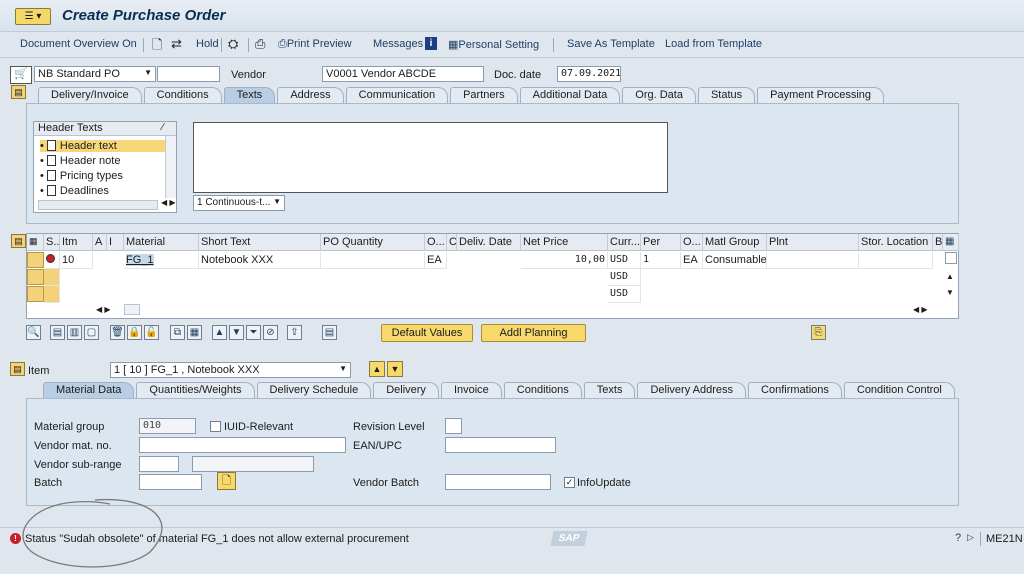 The image size is (1024, 574). What do you see at coordinates (260, 260) in the screenshot?
I see `short-text-cell: Notebook XXX` at bounding box center [260, 260].